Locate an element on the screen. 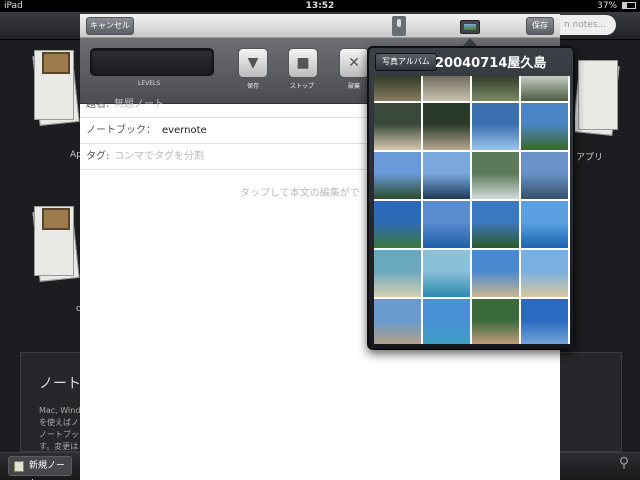 This screenshot has width=640, height=480. tags-label: タグ: is located at coordinates (98, 156).